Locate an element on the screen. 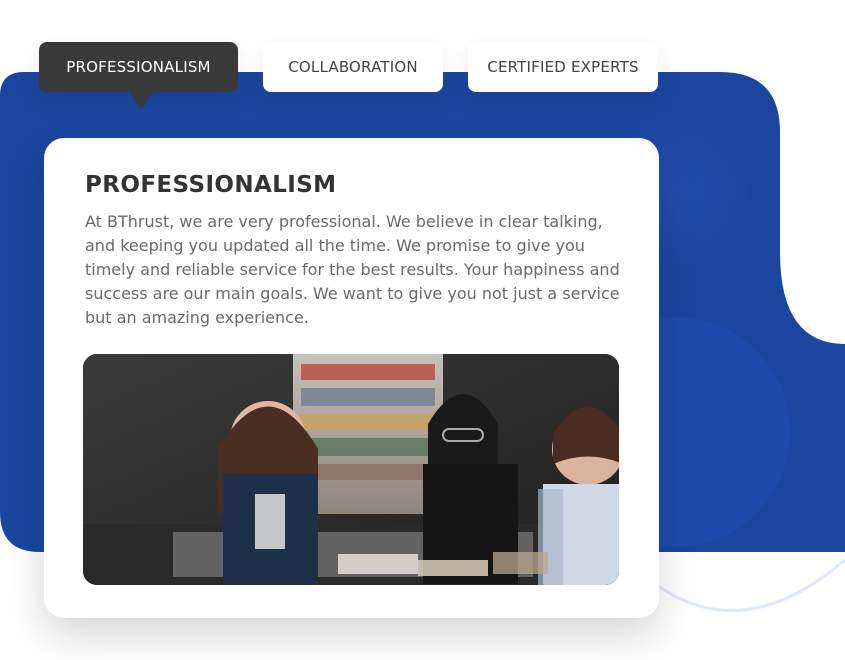  active-tab-pointer is located at coordinates (141, 101).